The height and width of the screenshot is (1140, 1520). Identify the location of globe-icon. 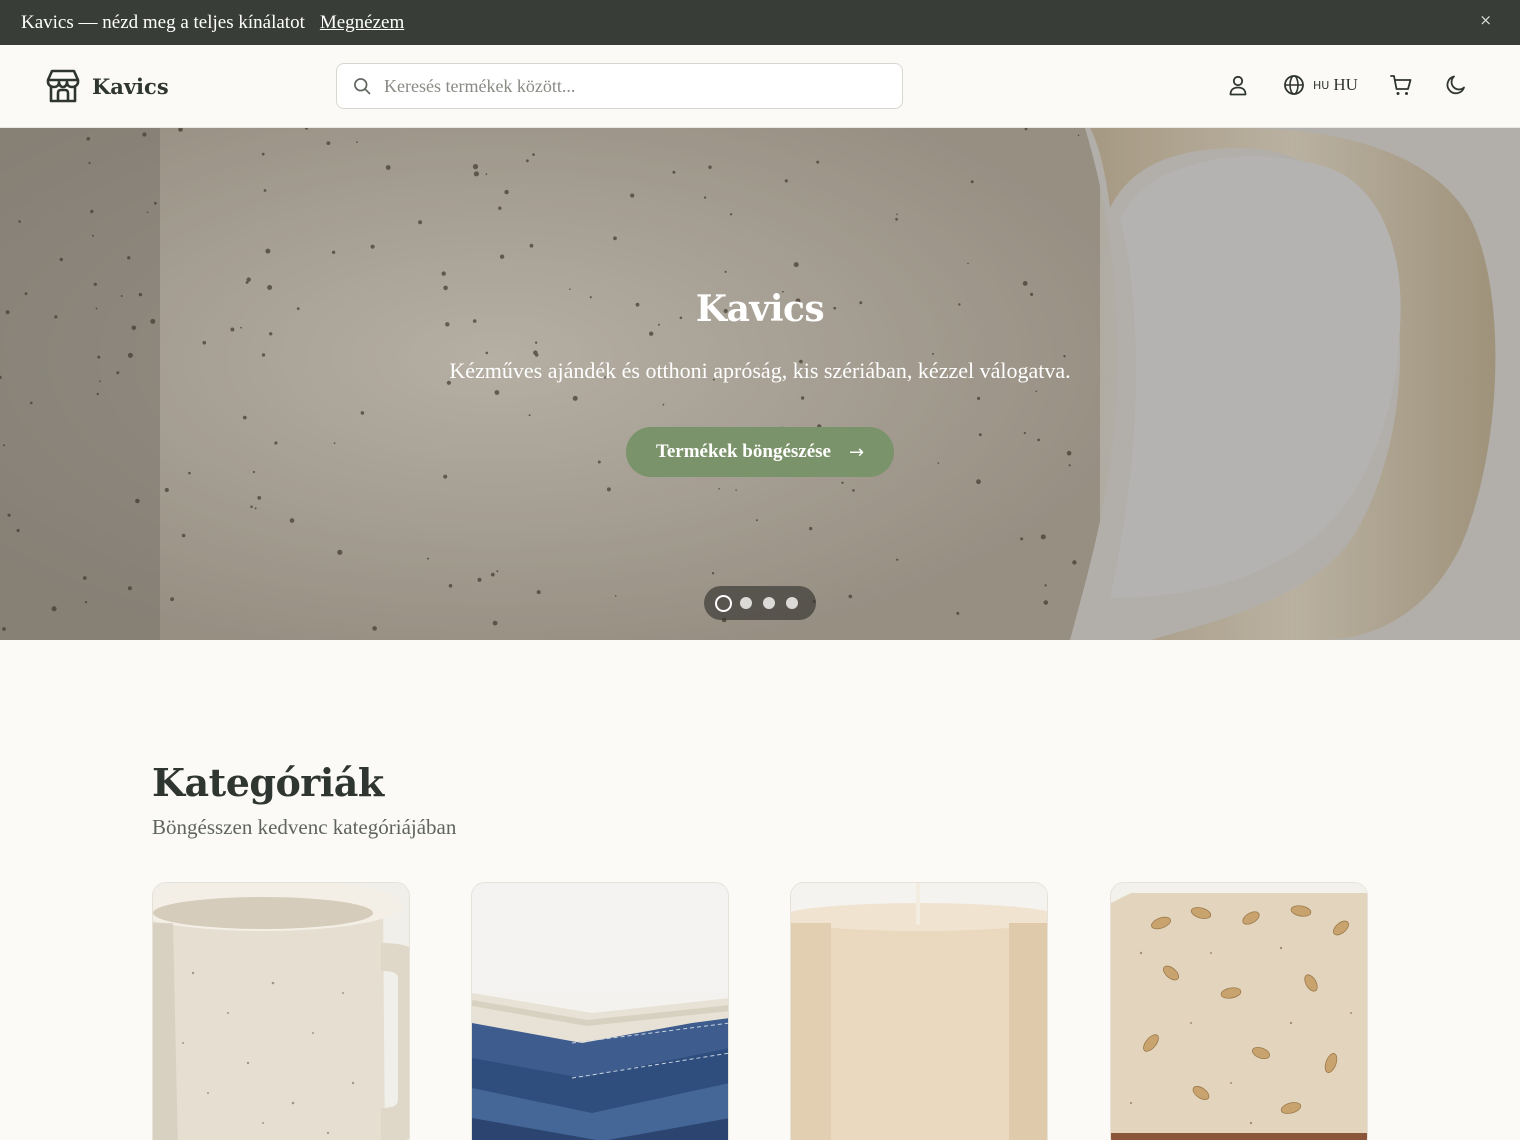
(1294, 85).